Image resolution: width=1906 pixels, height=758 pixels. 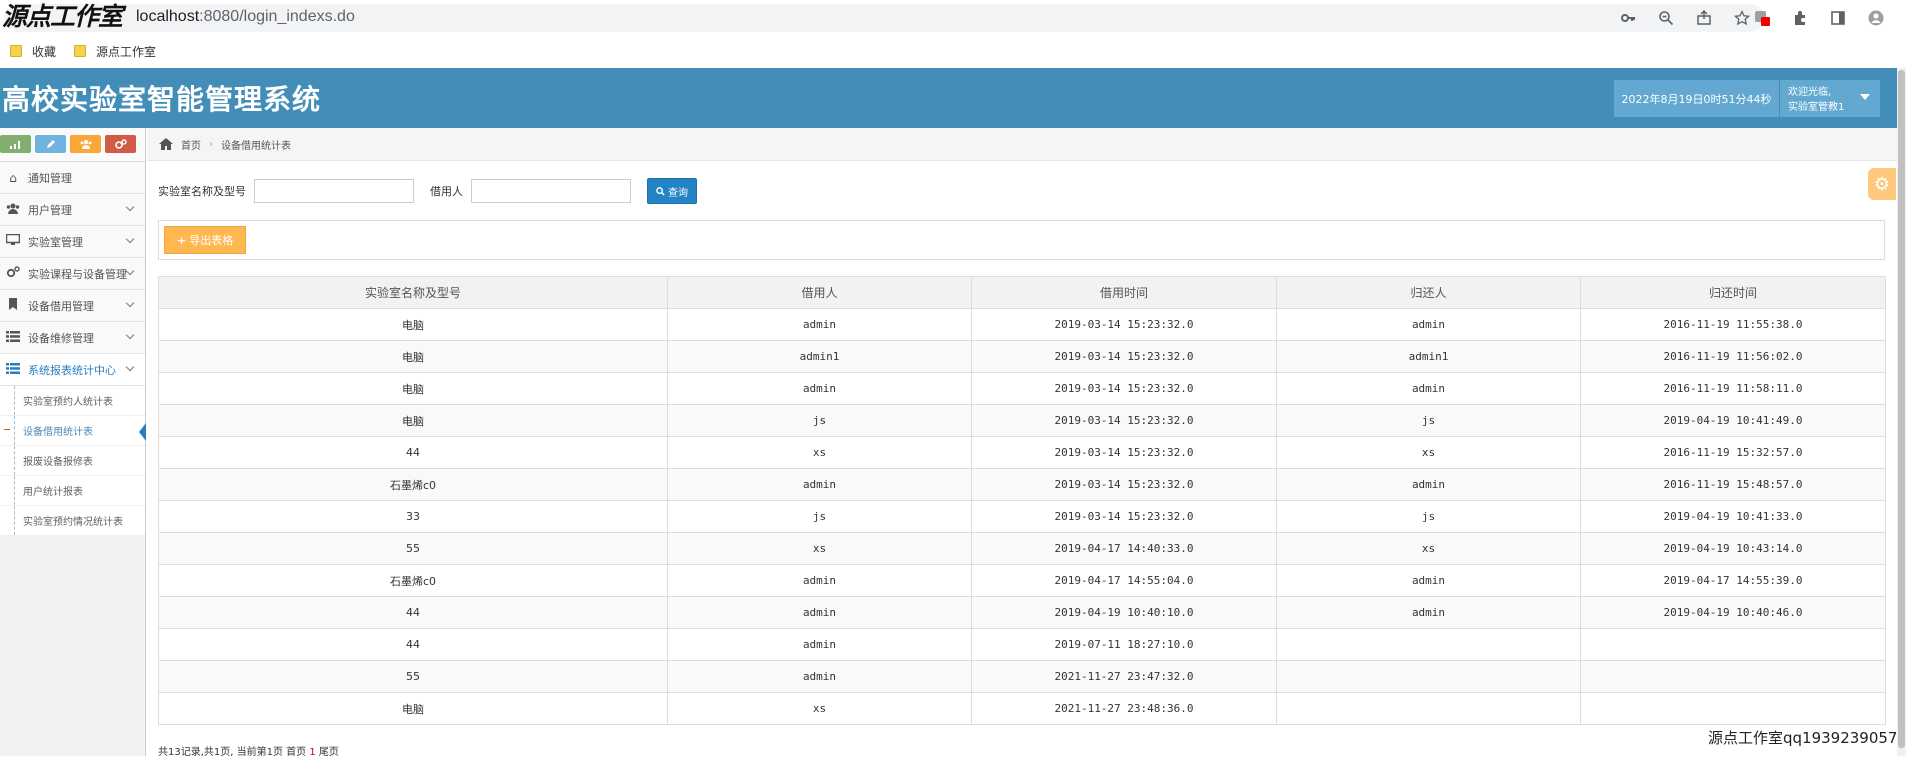 What do you see at coordinates (413, 516) in the screenshot?
I see `table-cell: 33` at bounding box center [413, 516].